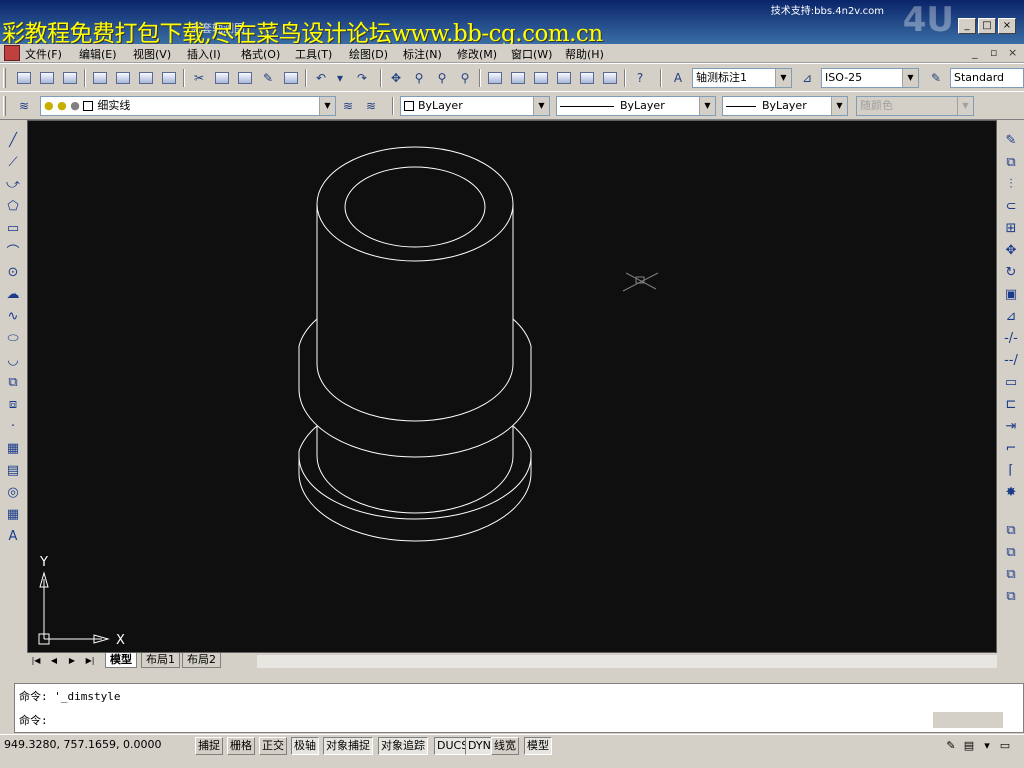 This screenshot has width=1024, height=768. What do you see at coordinates (967, 26) in the screenshot?
I see `minimize-icon: _` at bounding box center [967, 26].